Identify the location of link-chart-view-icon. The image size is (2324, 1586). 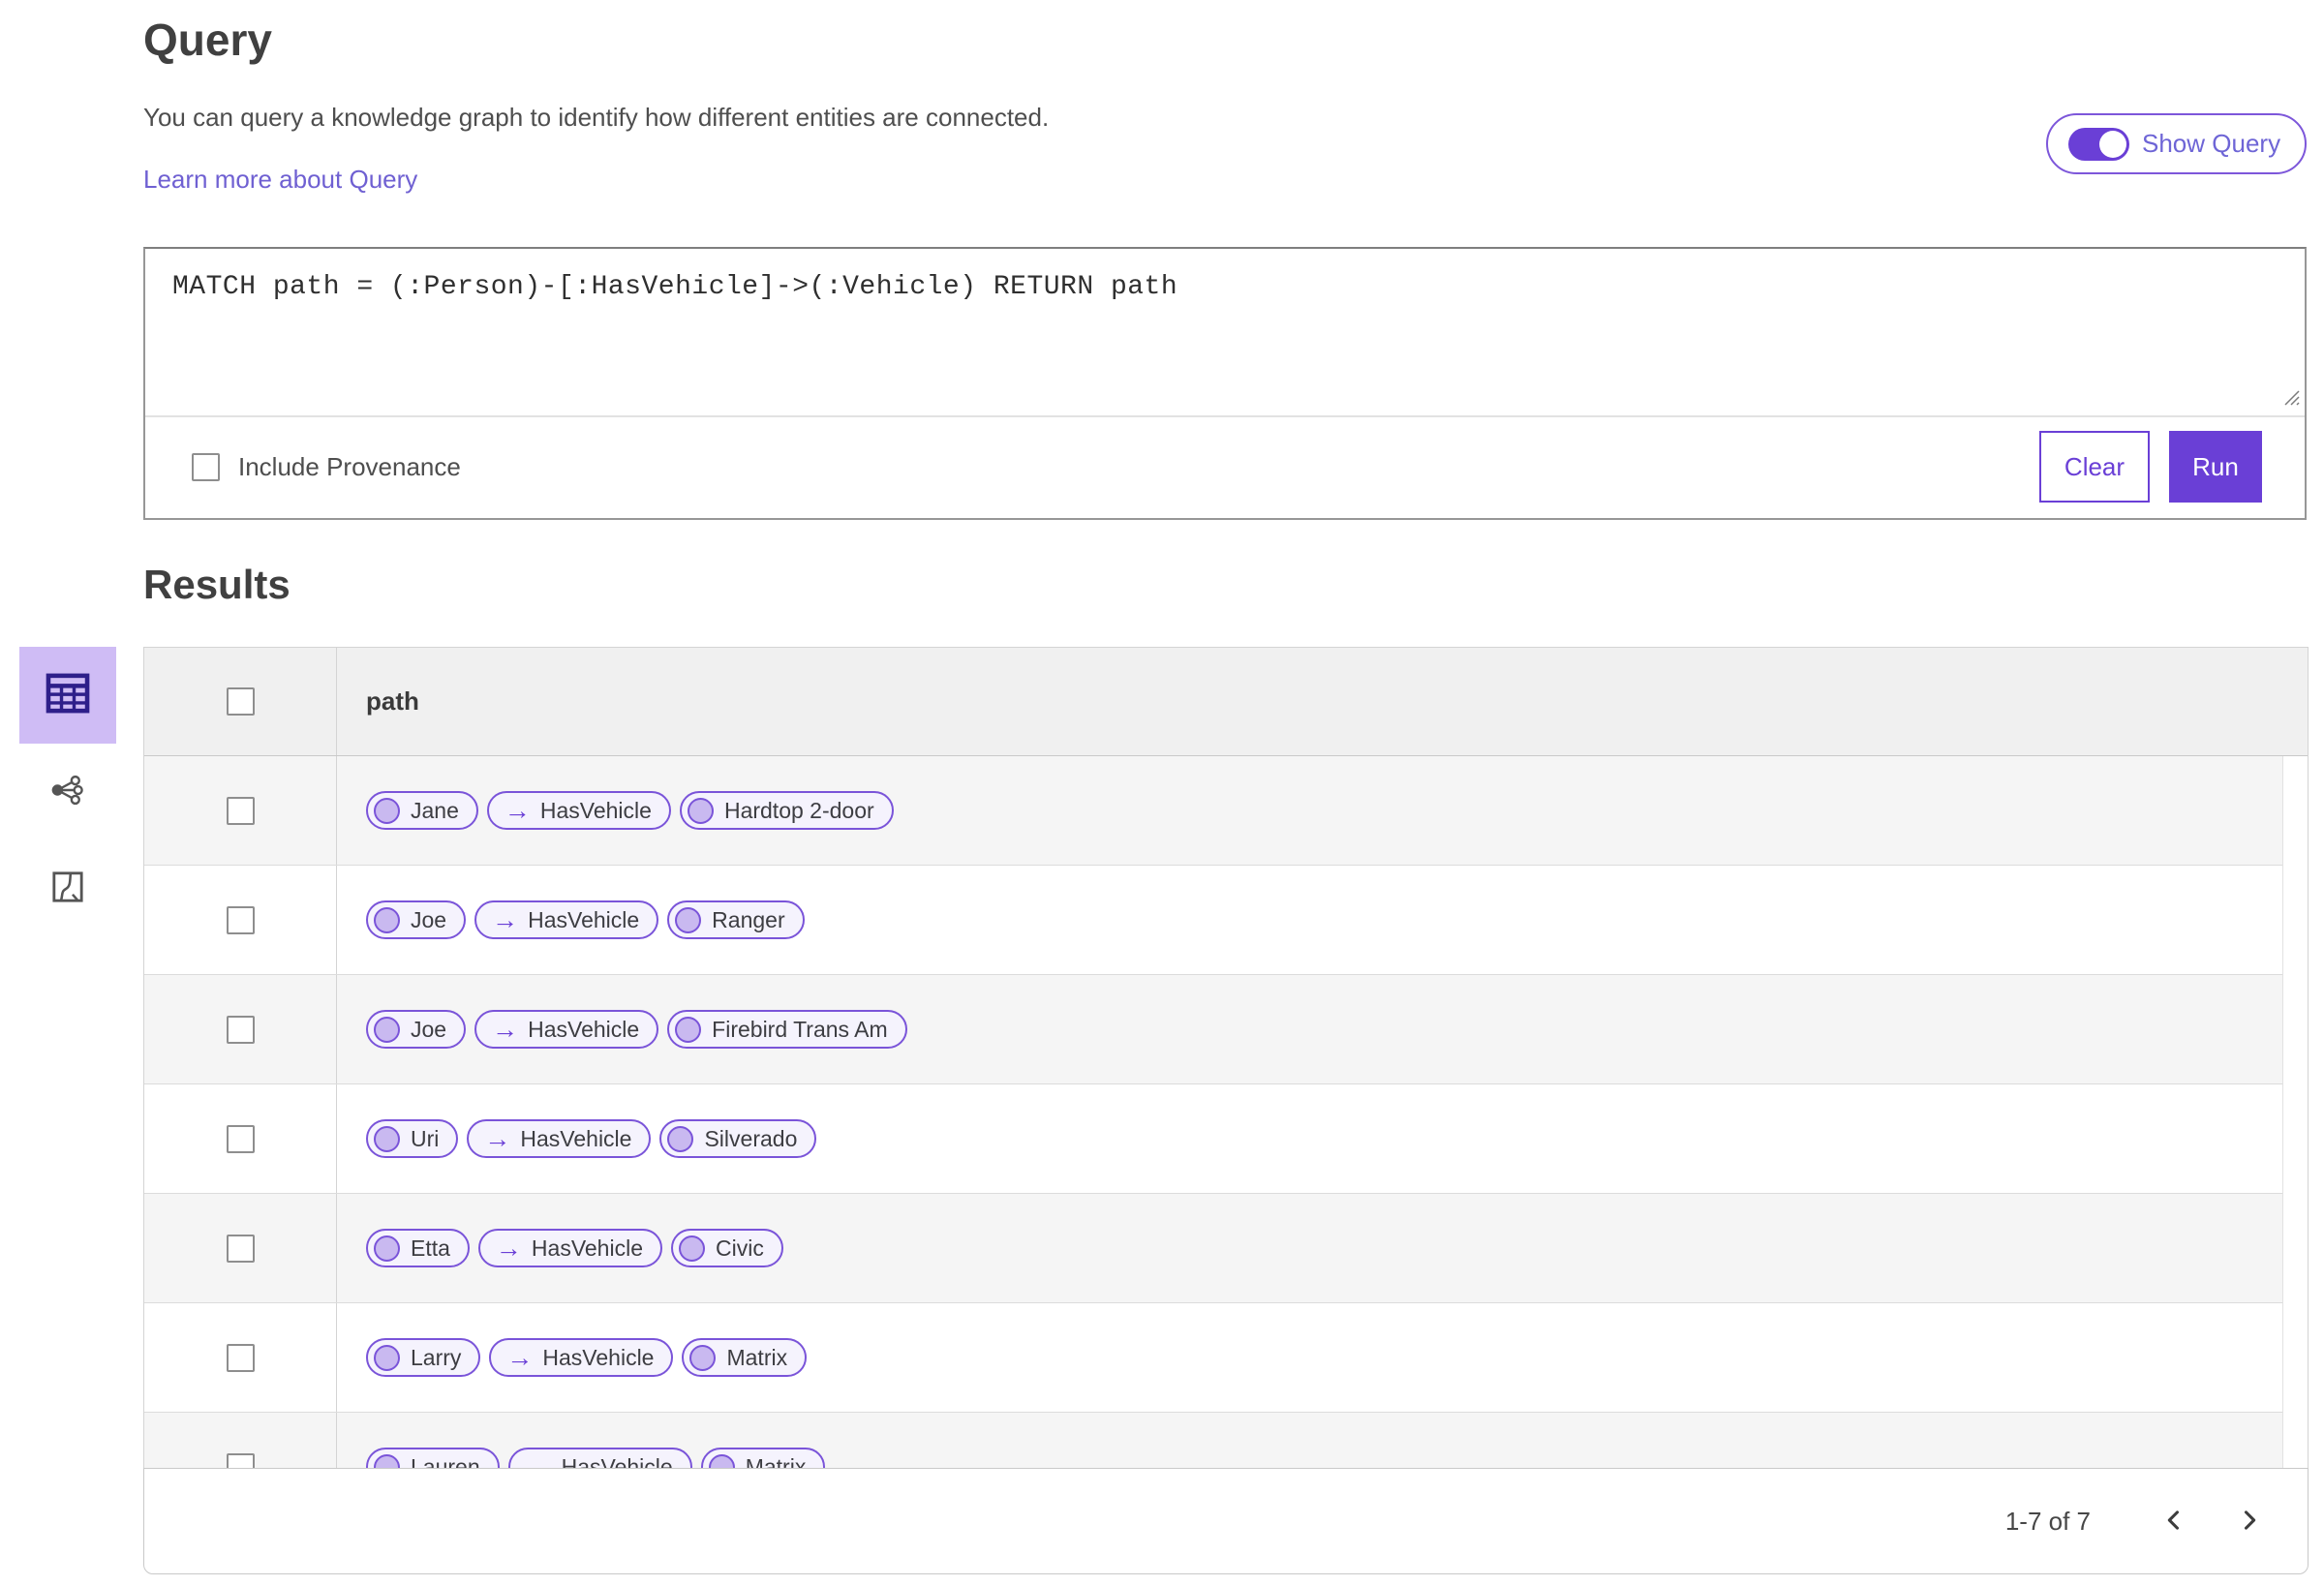
(67, 793).